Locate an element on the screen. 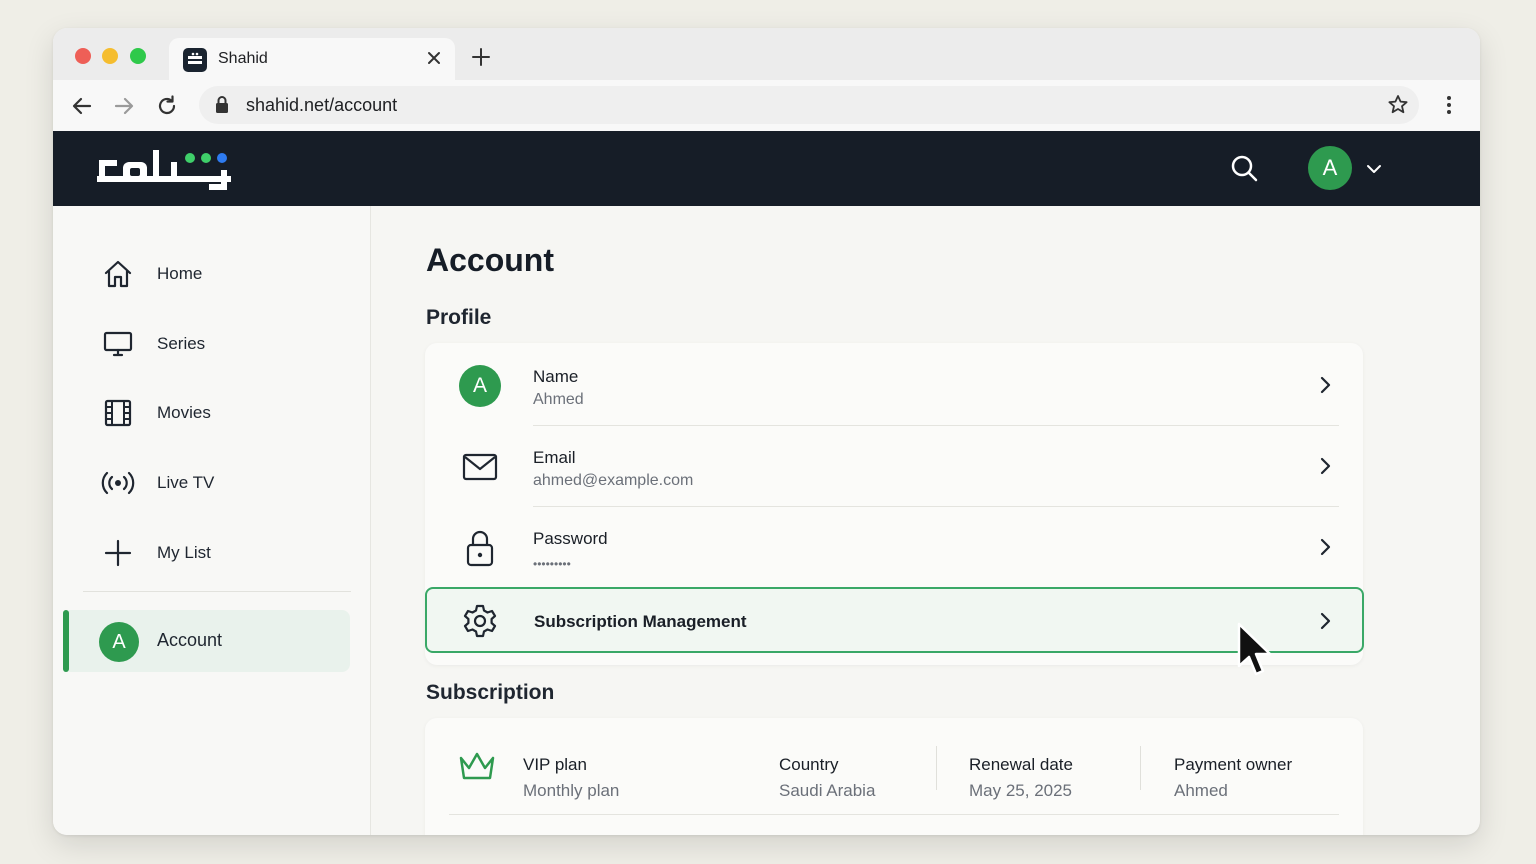 The width and height of the screenshot is (1536, 864). crown-icon is located at coordinates (477, 766).